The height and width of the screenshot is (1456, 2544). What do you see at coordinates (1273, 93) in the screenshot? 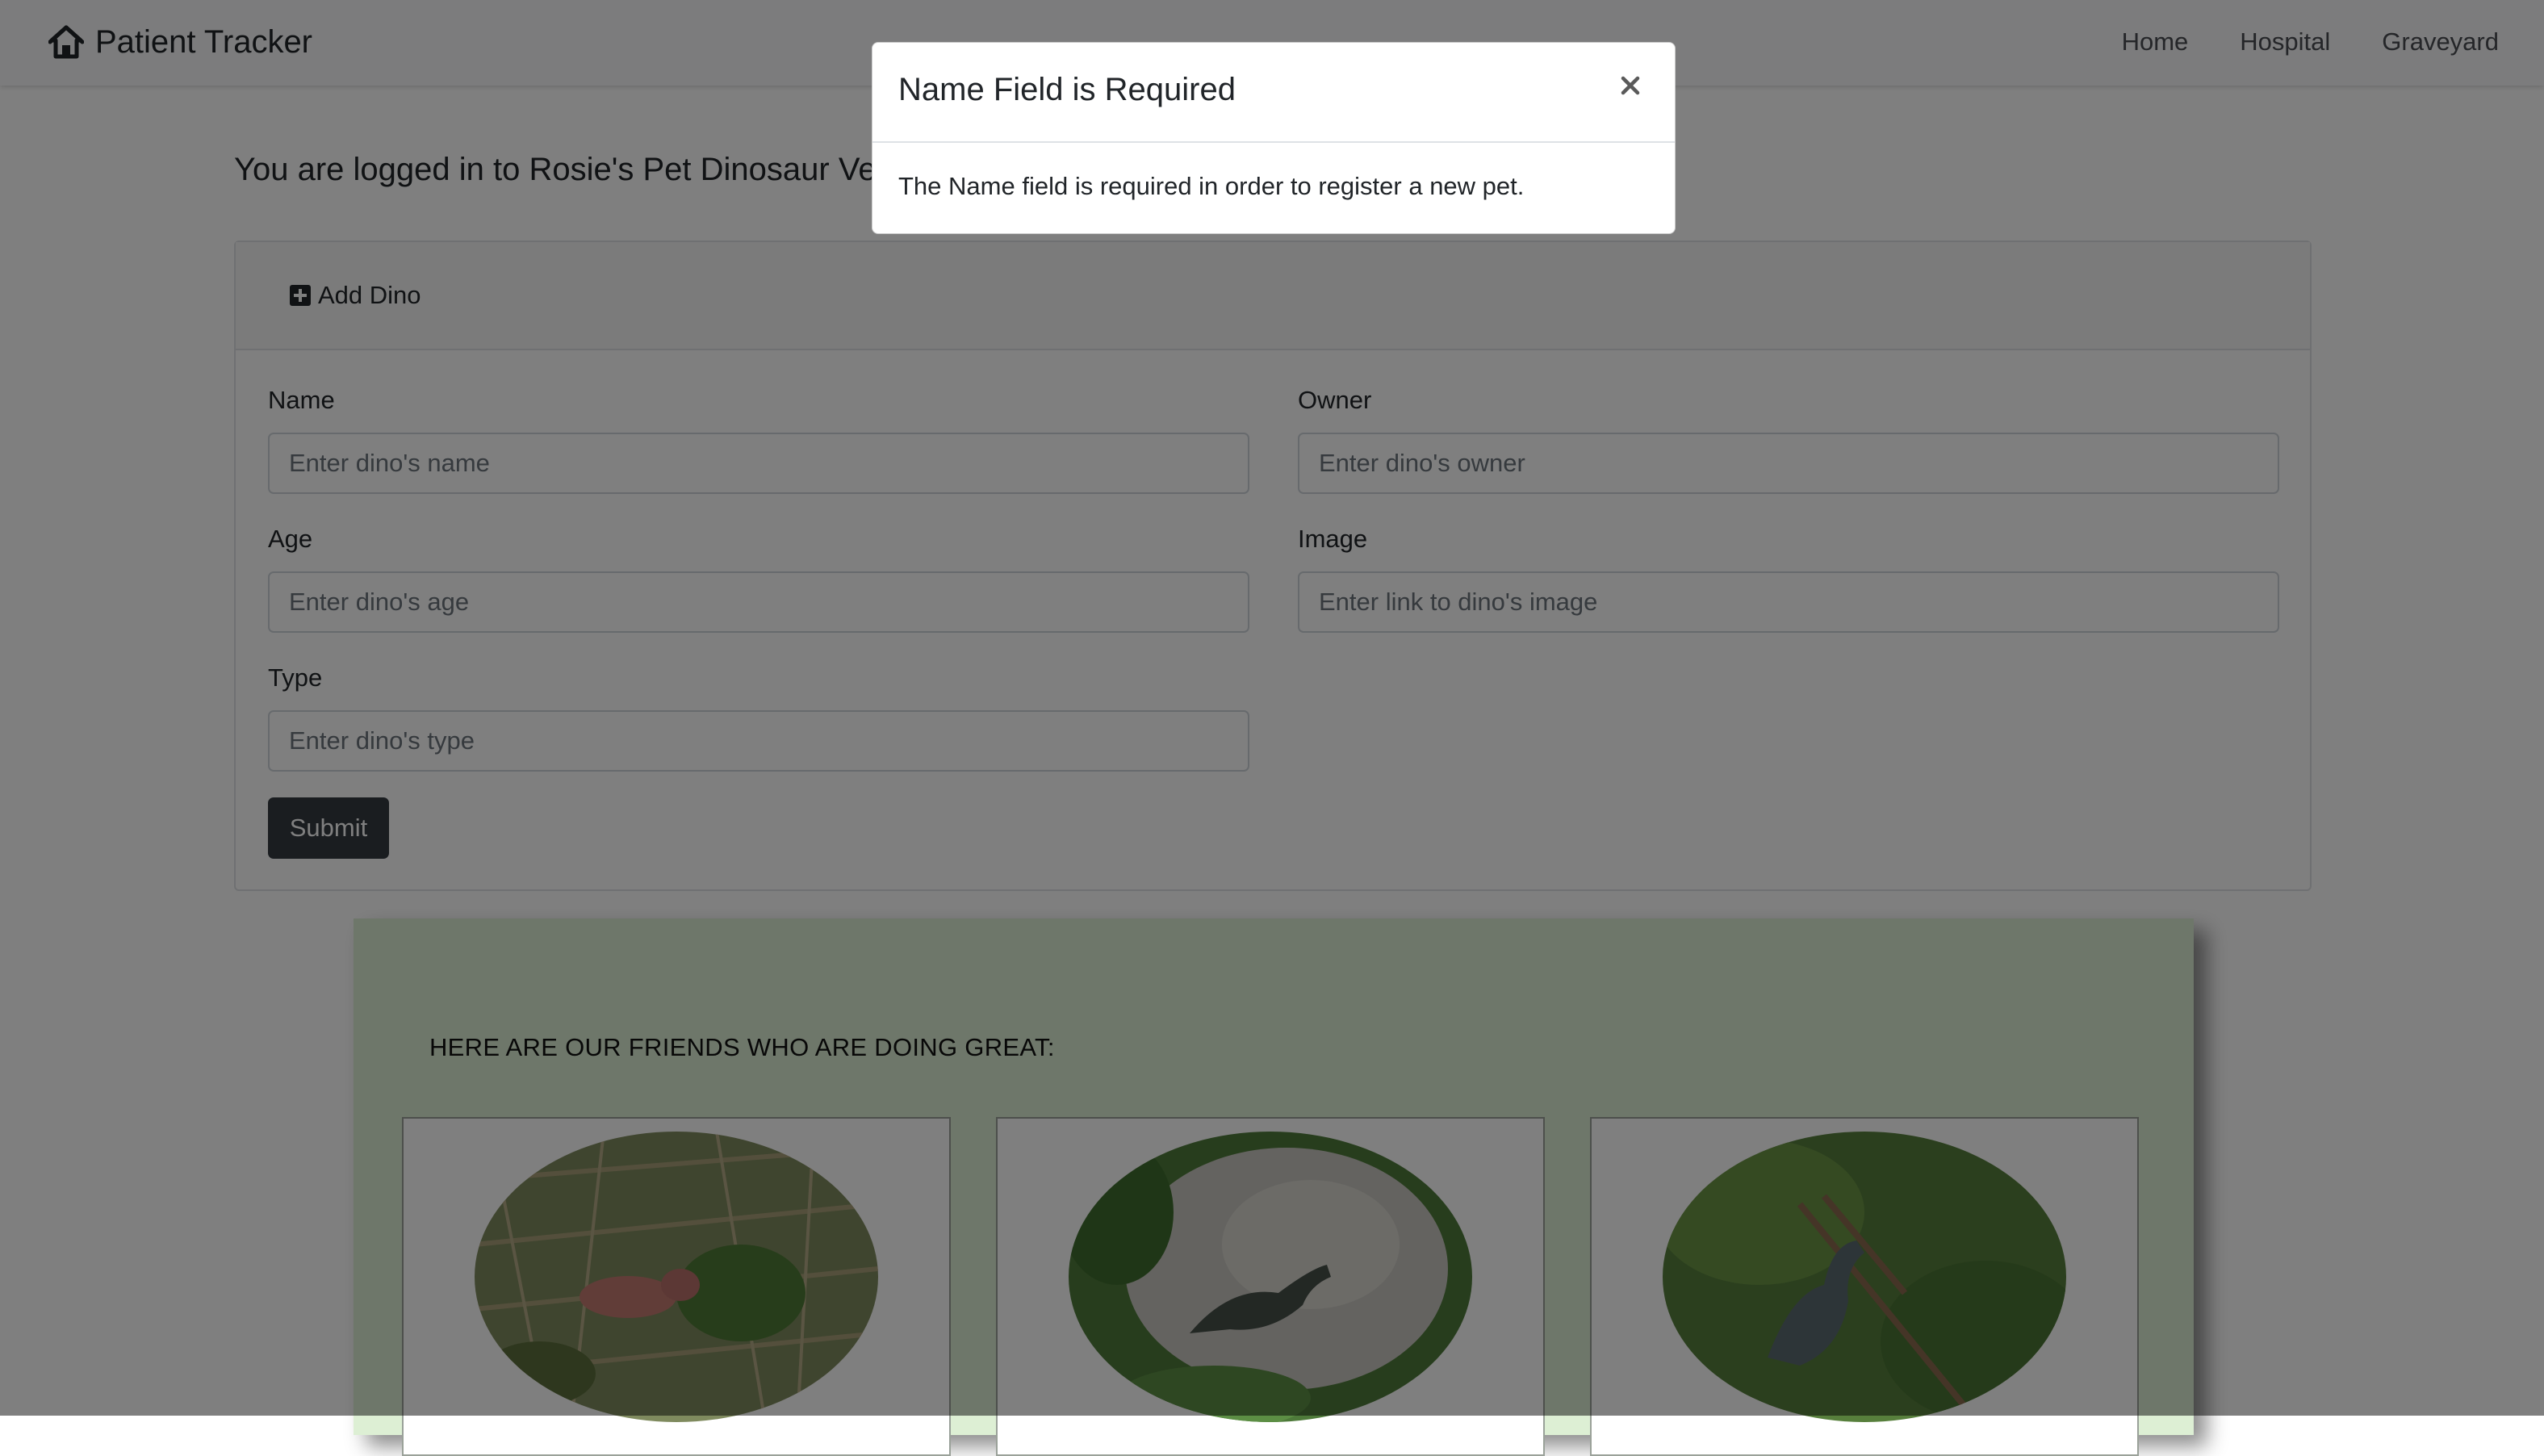
I see `modal-header: Name Field is Required` at bounding box center [1273, 93].